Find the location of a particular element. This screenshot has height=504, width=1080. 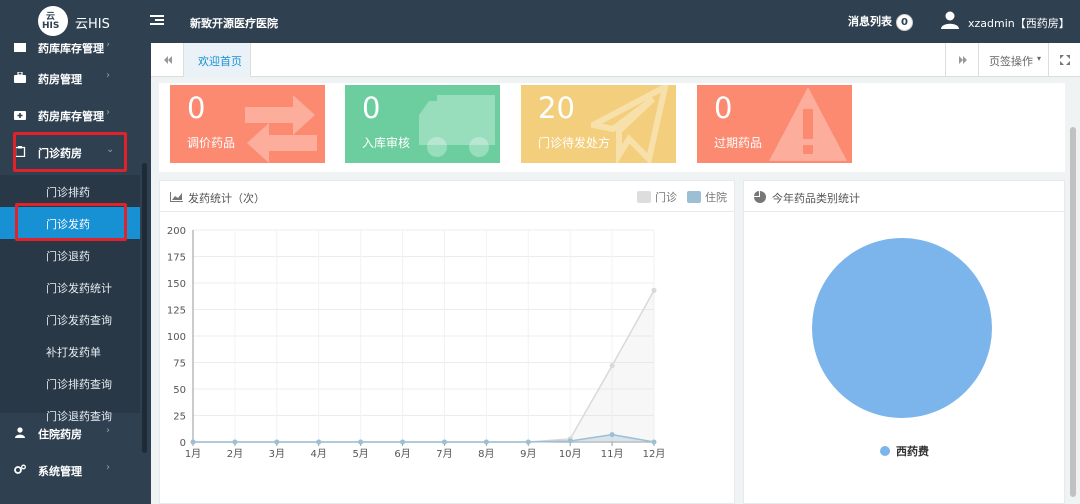

x-tick-label: 4月 is located at coordinates (319, 454).